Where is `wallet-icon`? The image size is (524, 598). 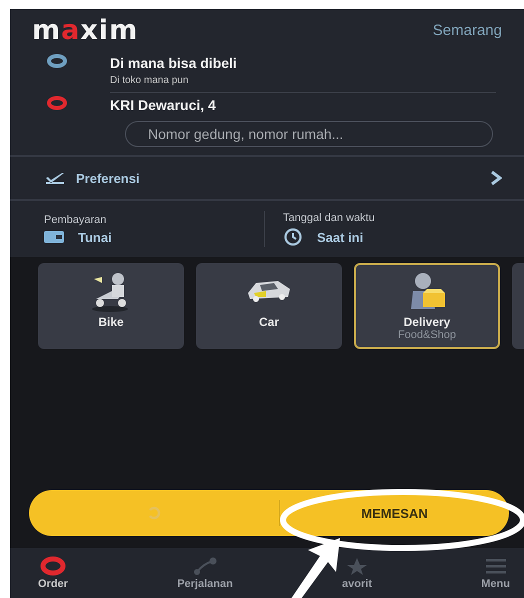
wallet-icon is located at coordinates (54, 237).